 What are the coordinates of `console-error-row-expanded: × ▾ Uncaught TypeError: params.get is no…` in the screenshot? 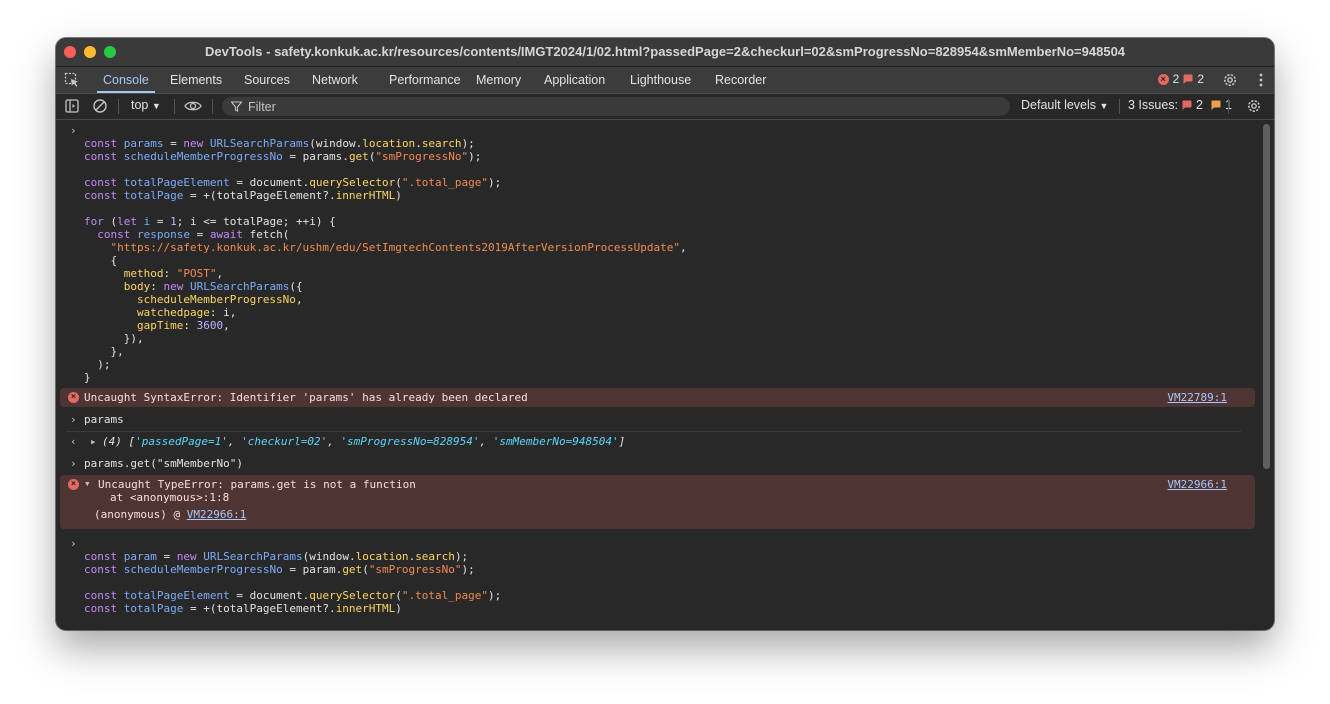 It's located at (657, 502).